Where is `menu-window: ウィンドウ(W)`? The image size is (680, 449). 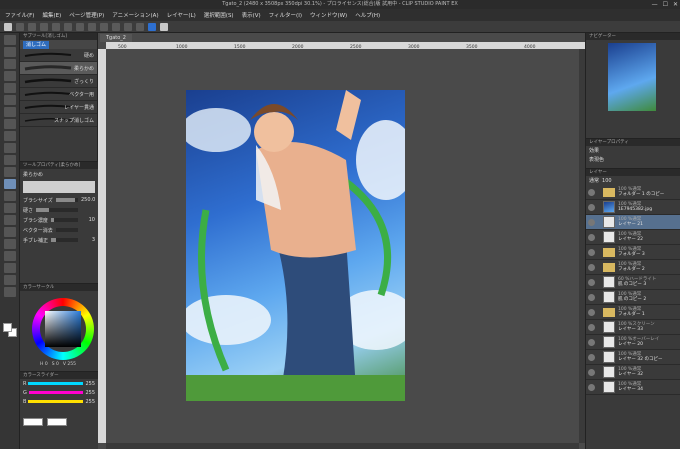
menu-window: ウィンドウ(W) is located at coordinates (328, 15).